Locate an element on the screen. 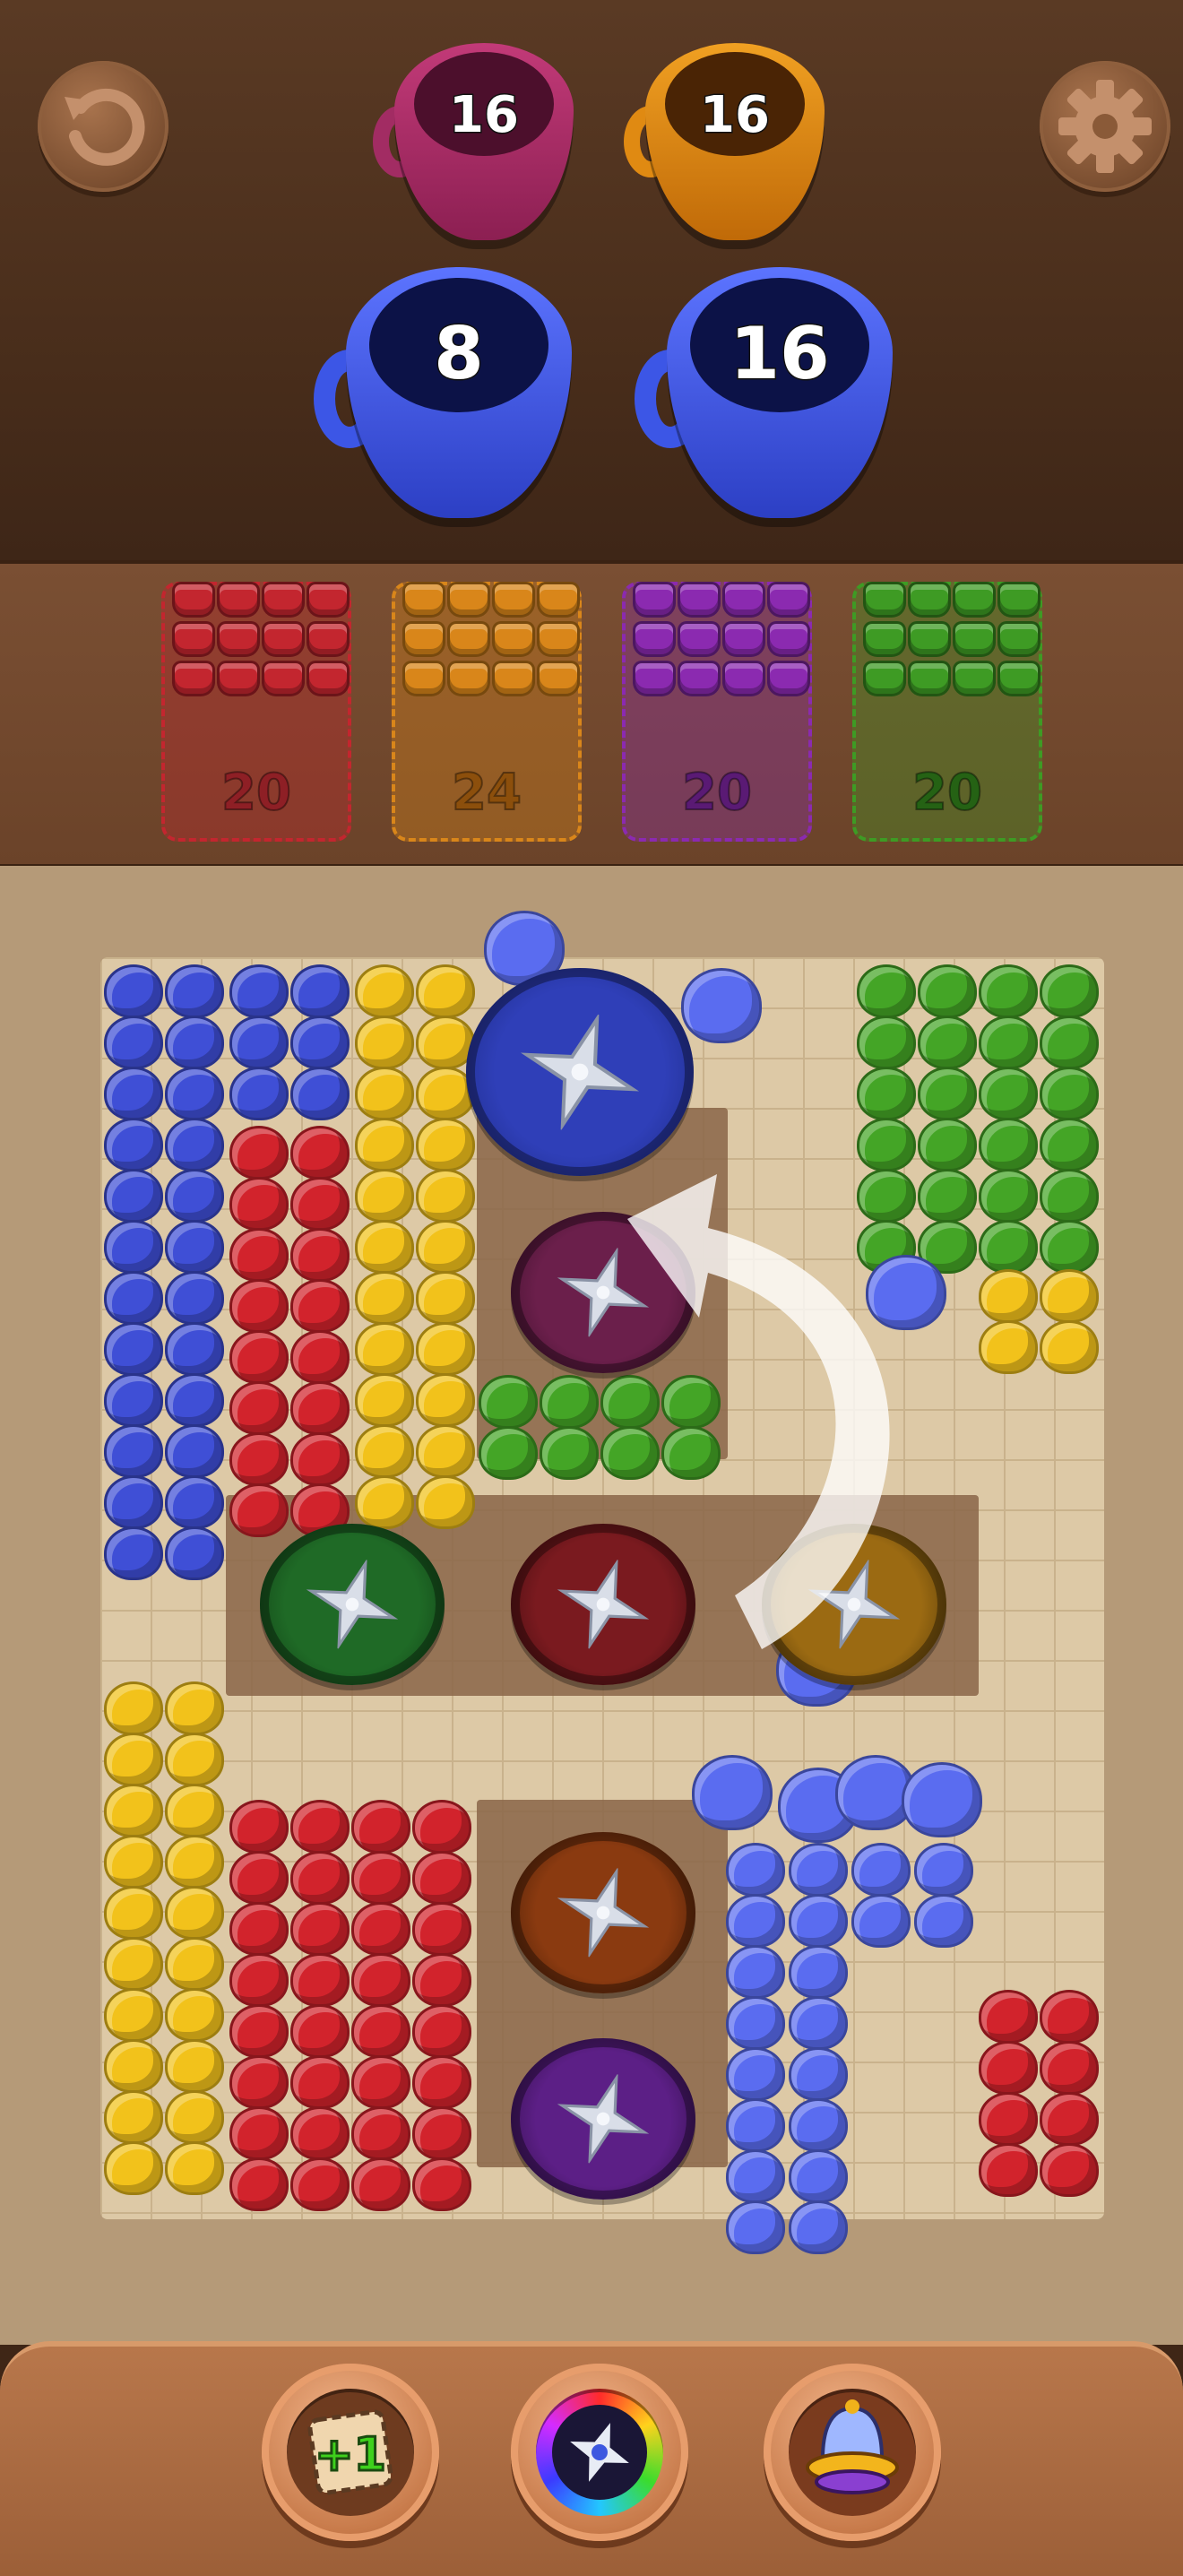 The height and width of the screenshot is (2576, 1183). bell-button is located at coordinates (853, 2452).